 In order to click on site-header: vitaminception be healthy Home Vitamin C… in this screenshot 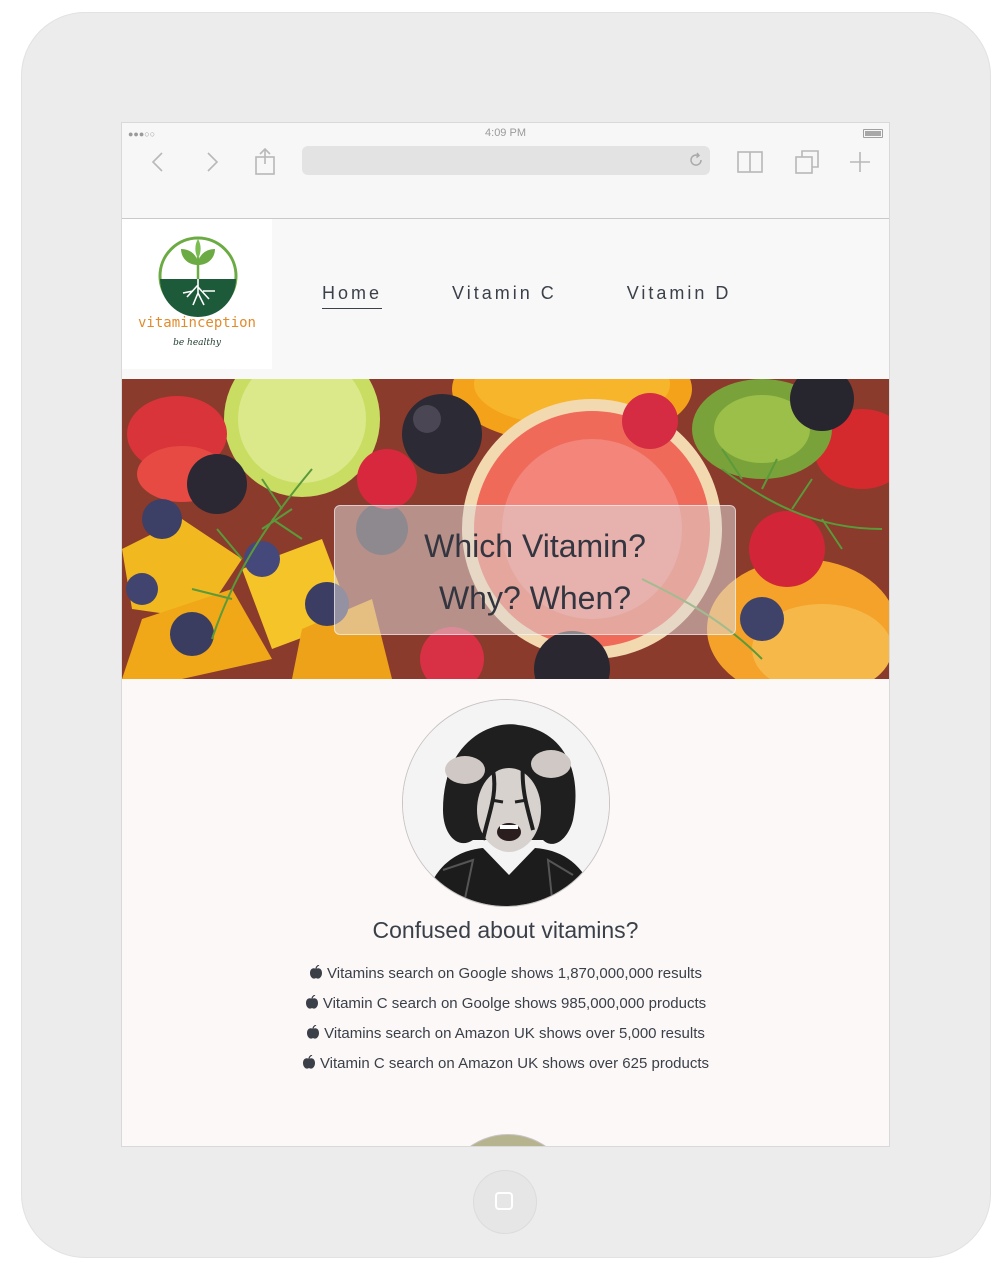, I will do `click(505, 299)`.